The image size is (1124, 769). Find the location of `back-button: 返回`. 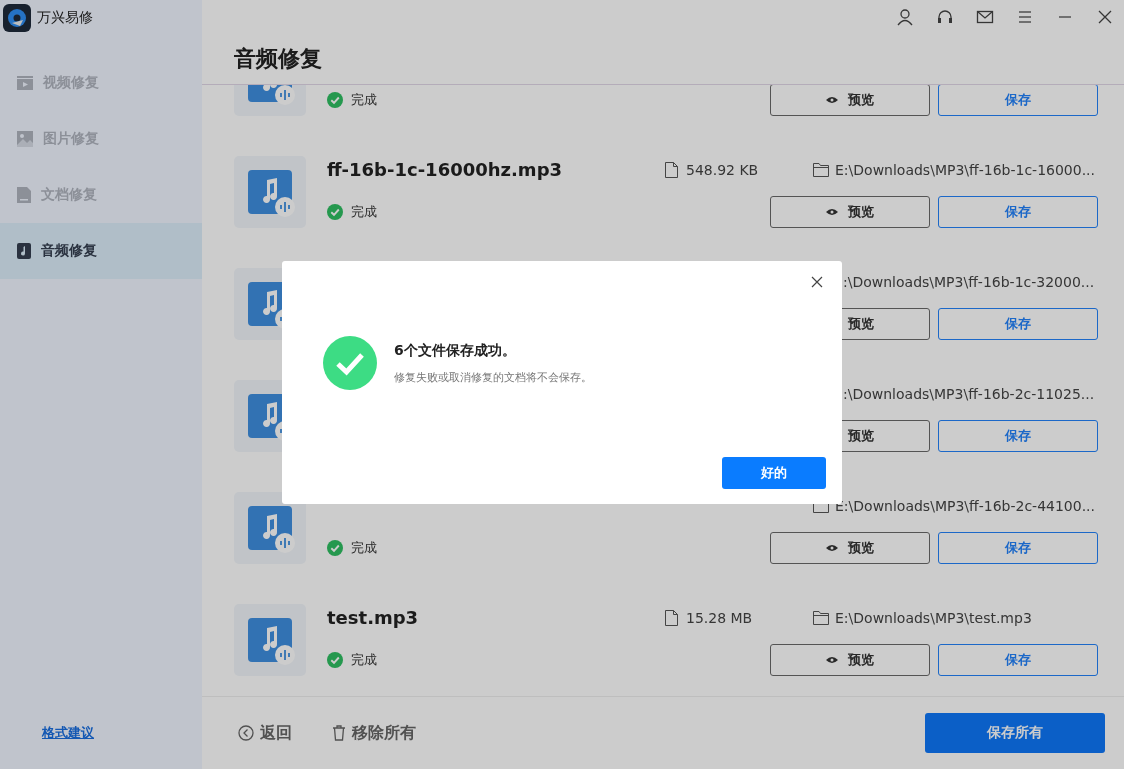

back-button: 返回 is located at coordinates (265, 733).